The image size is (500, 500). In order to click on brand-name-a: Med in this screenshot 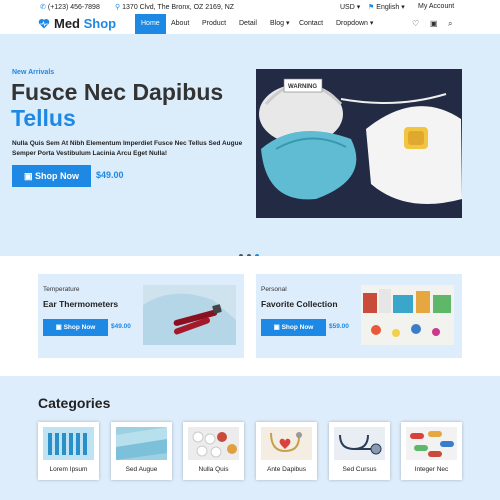, I will do `click(67, 23)`.